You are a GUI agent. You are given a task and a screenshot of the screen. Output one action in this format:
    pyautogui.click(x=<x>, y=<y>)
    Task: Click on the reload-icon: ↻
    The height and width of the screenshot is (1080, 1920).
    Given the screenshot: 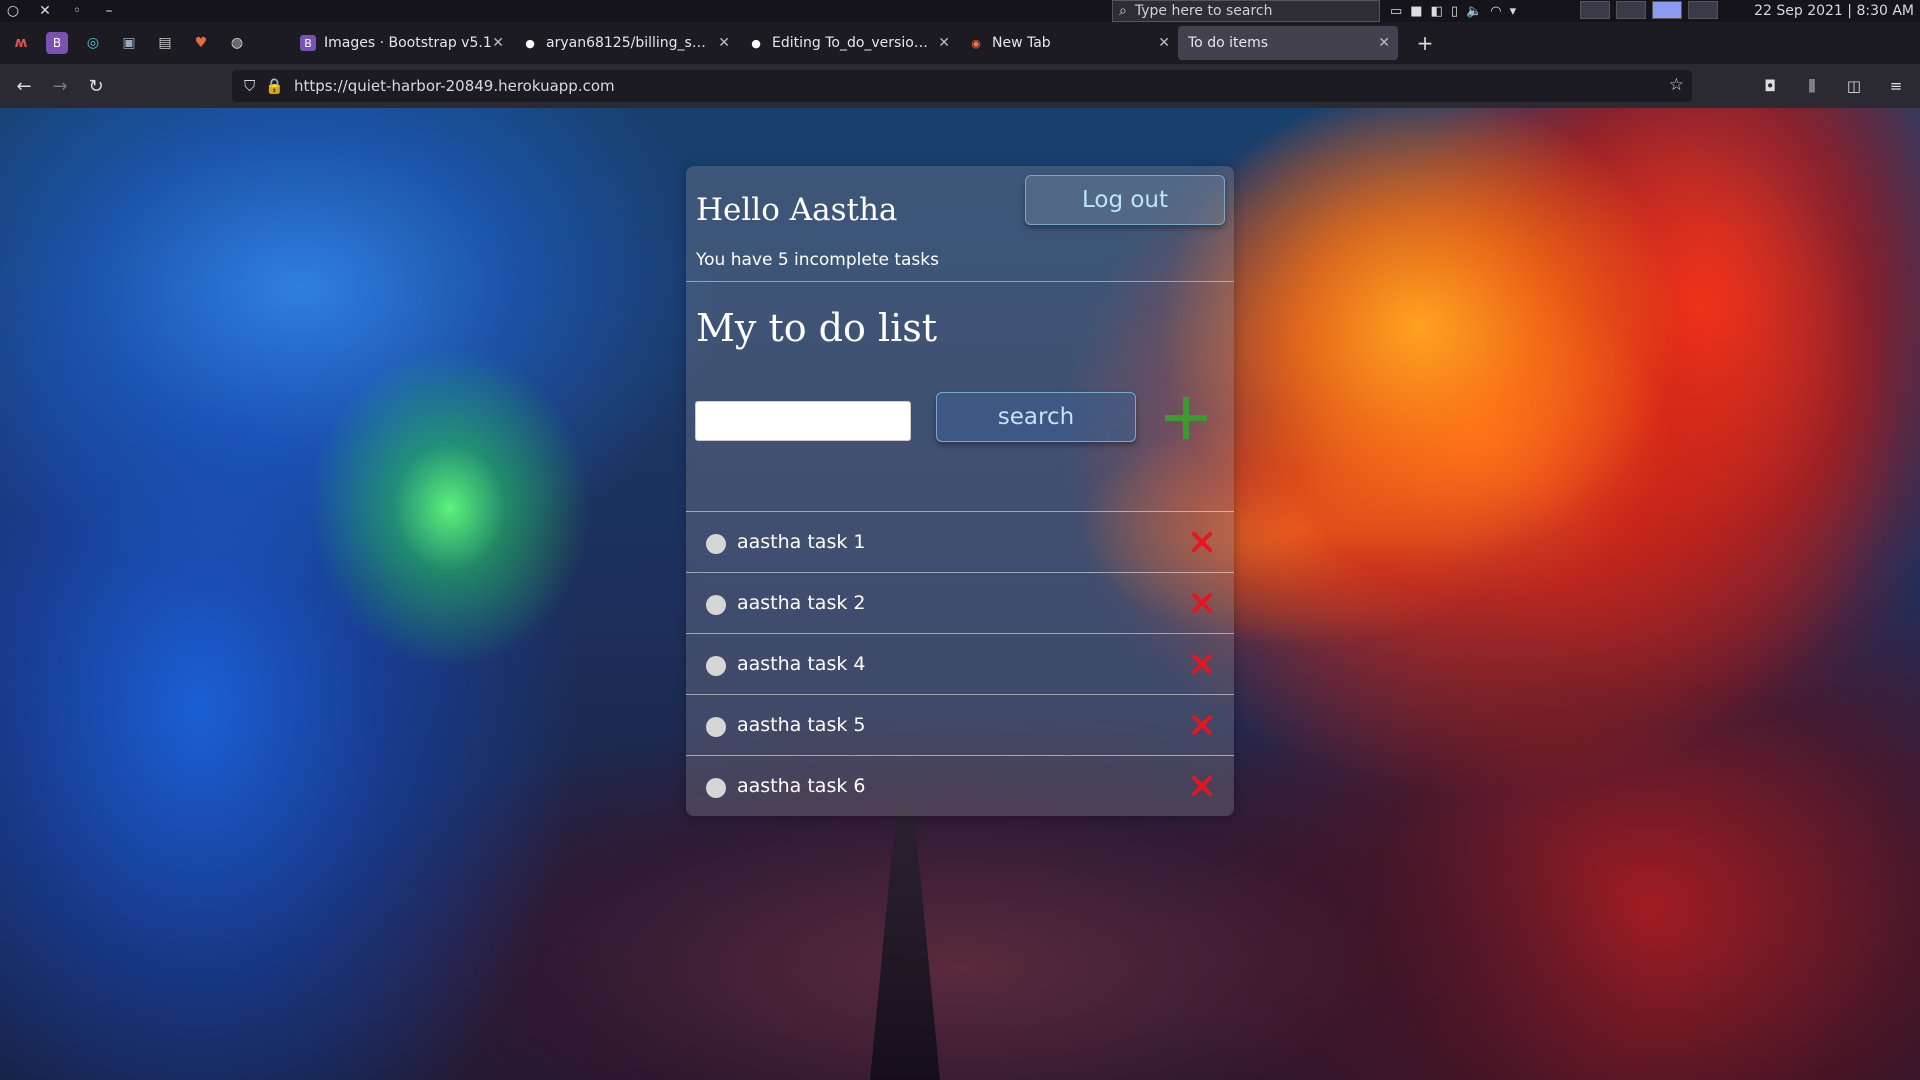 What is the action you would take?
    pyautogui.click(x=96, y=86)
    